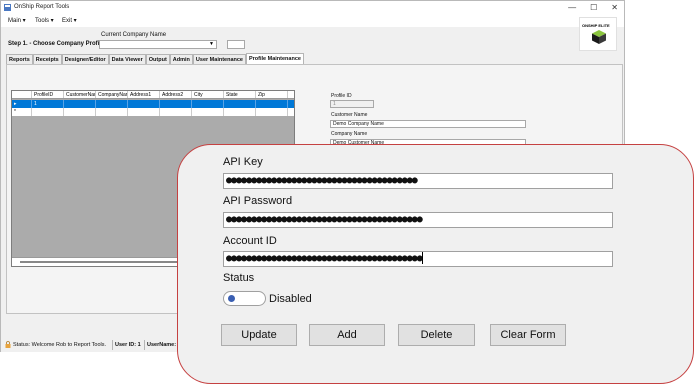 The width and height of the screenshot is (697, 386). I want to click on logo-text: ONSHIP ELITE, so click(596, 25).